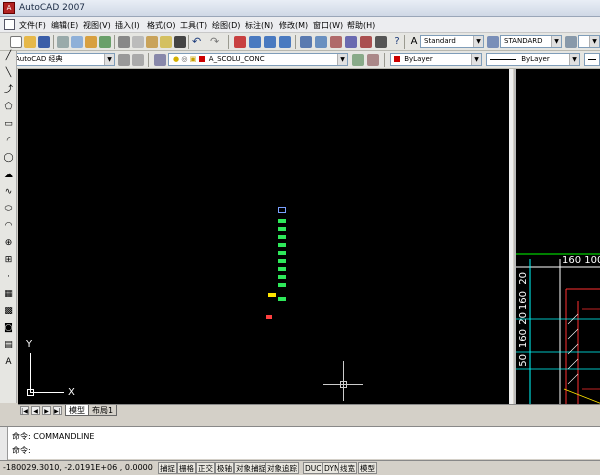 This screenshot has height=475, width=600. I want to click on grid-toggle: 栅格, so click(186, 468).